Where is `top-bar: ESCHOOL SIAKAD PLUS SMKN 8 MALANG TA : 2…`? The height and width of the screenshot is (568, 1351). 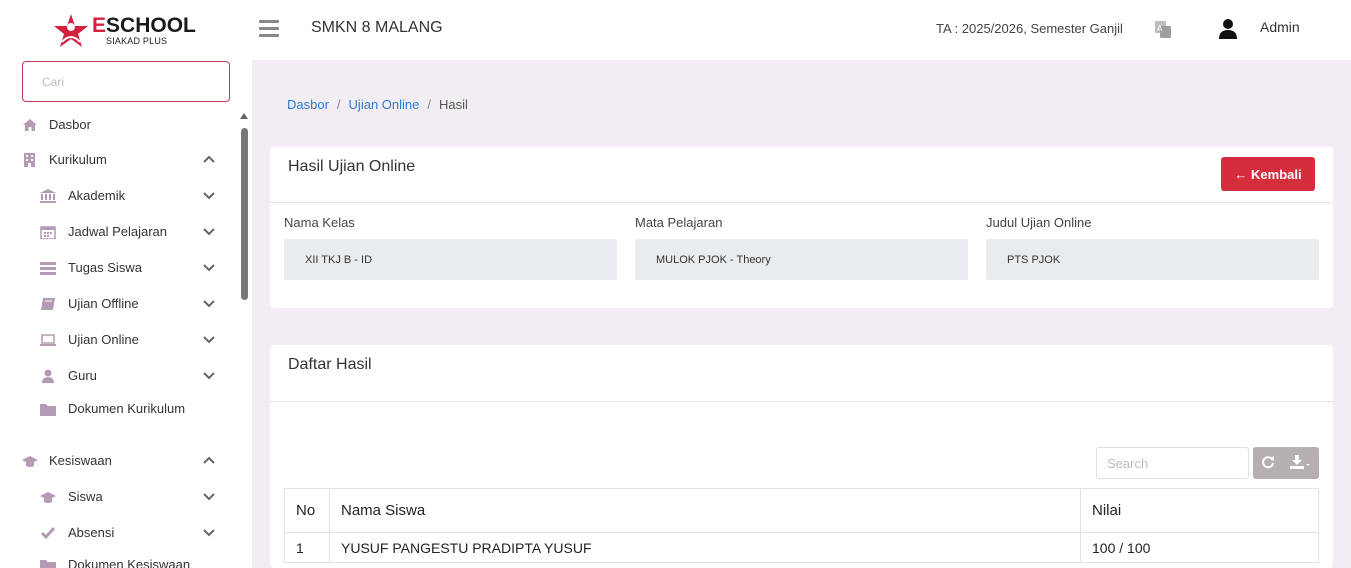 top-bar: ESCHOOL SIAKAD PLUS SMKN 8 MALANG TA : 2… is located at coordinates (675, 30).